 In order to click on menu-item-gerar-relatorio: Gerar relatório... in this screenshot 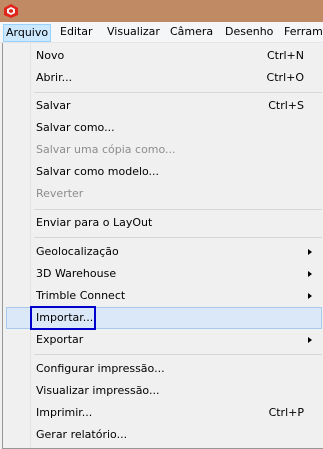, I will do `click(164, 435)`.